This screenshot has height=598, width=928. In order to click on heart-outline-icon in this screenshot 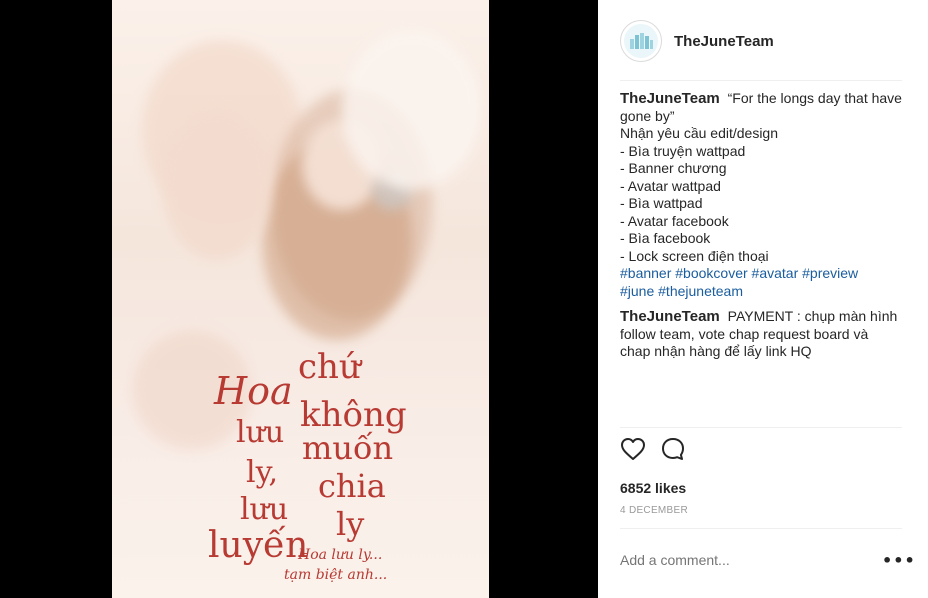, I will do `click(633, 451)`.